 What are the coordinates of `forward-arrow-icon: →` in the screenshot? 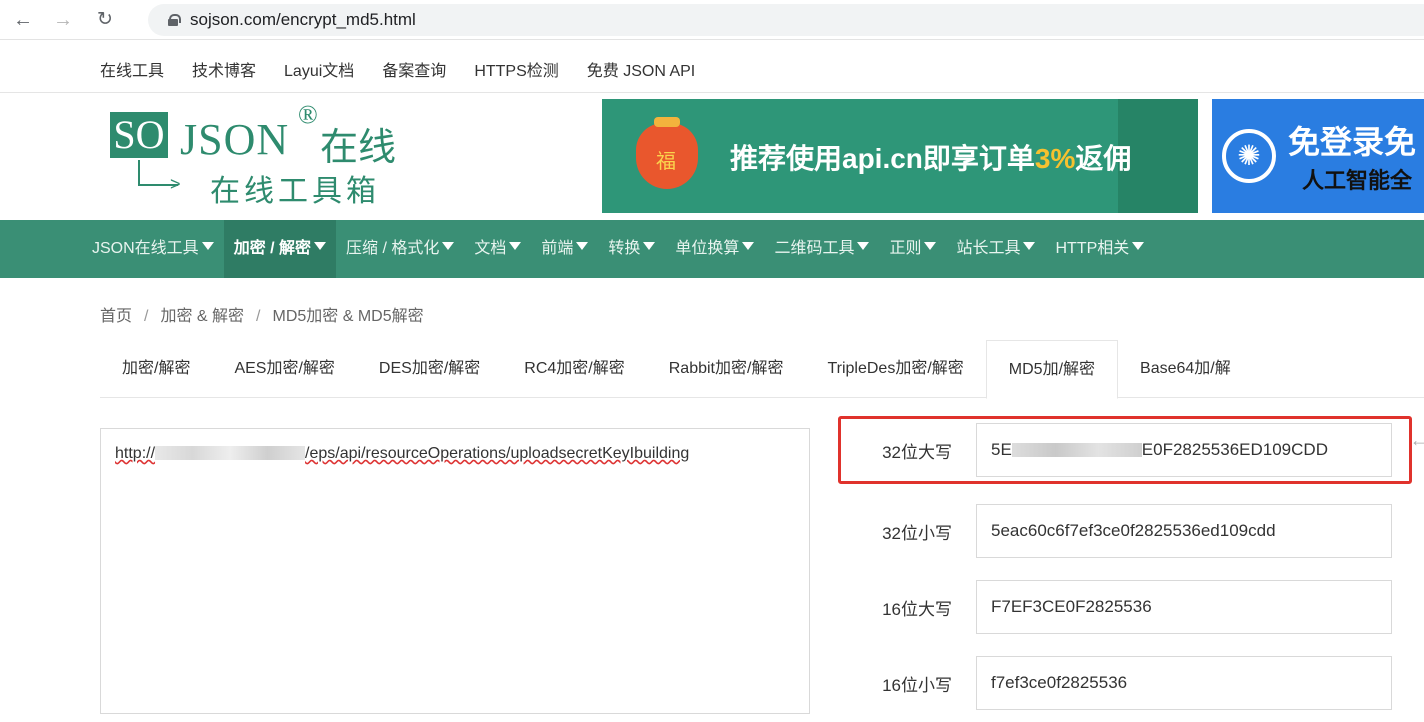 It's located at (63, 20).